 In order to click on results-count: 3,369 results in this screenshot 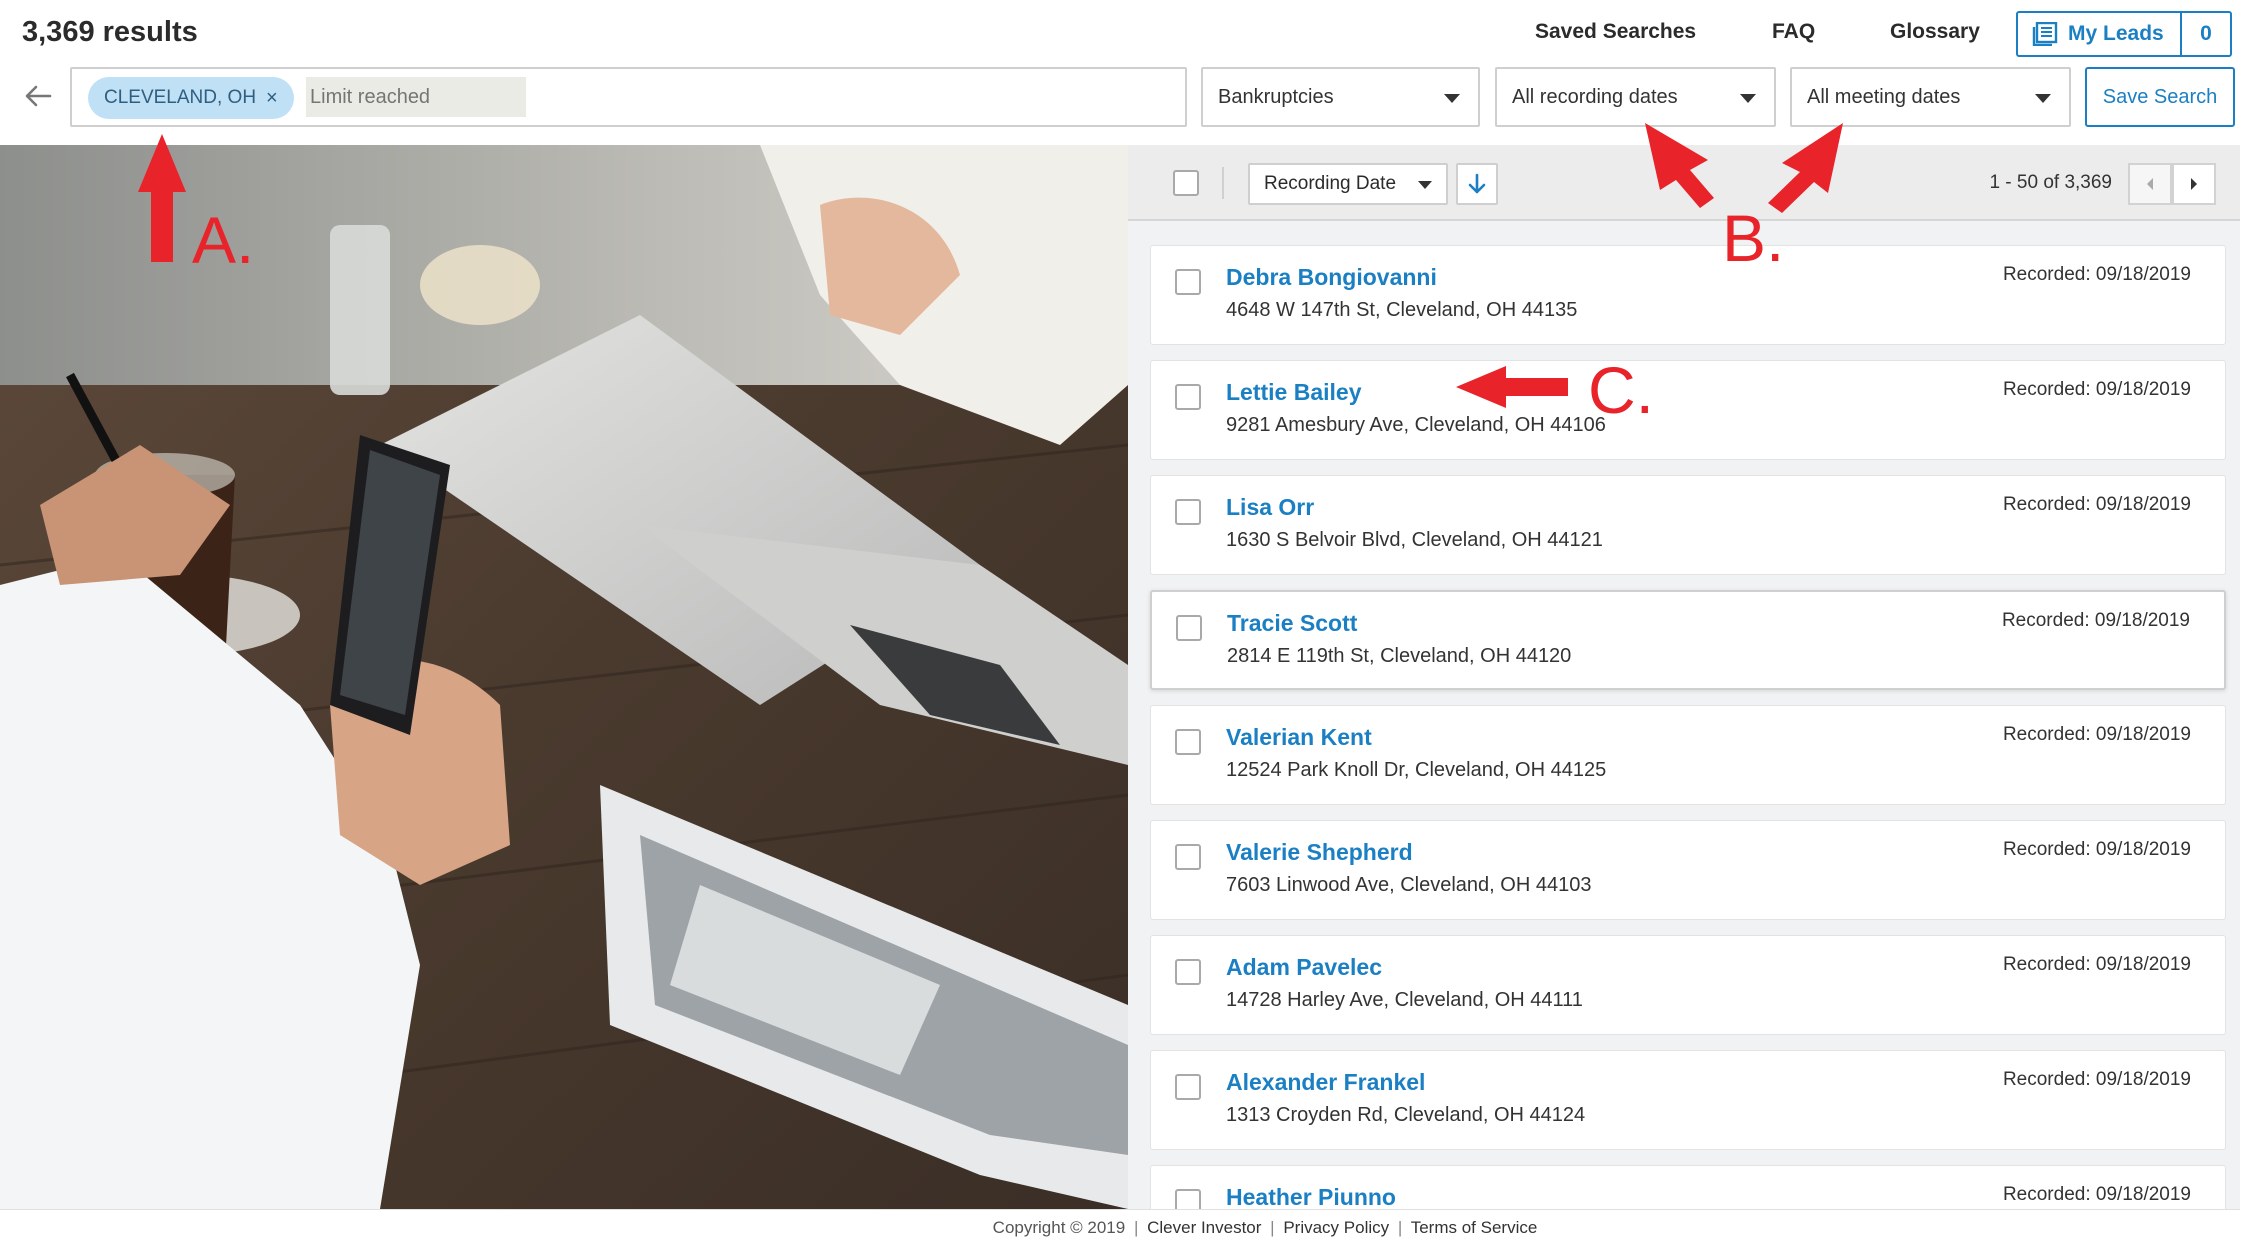, I will do `click(110, 32)`.